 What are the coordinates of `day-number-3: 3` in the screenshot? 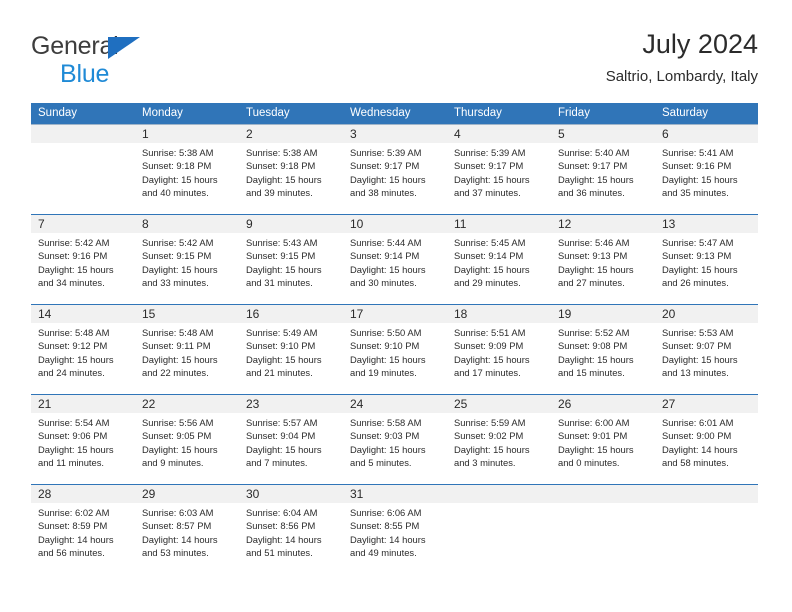 It's located at (395, 134).